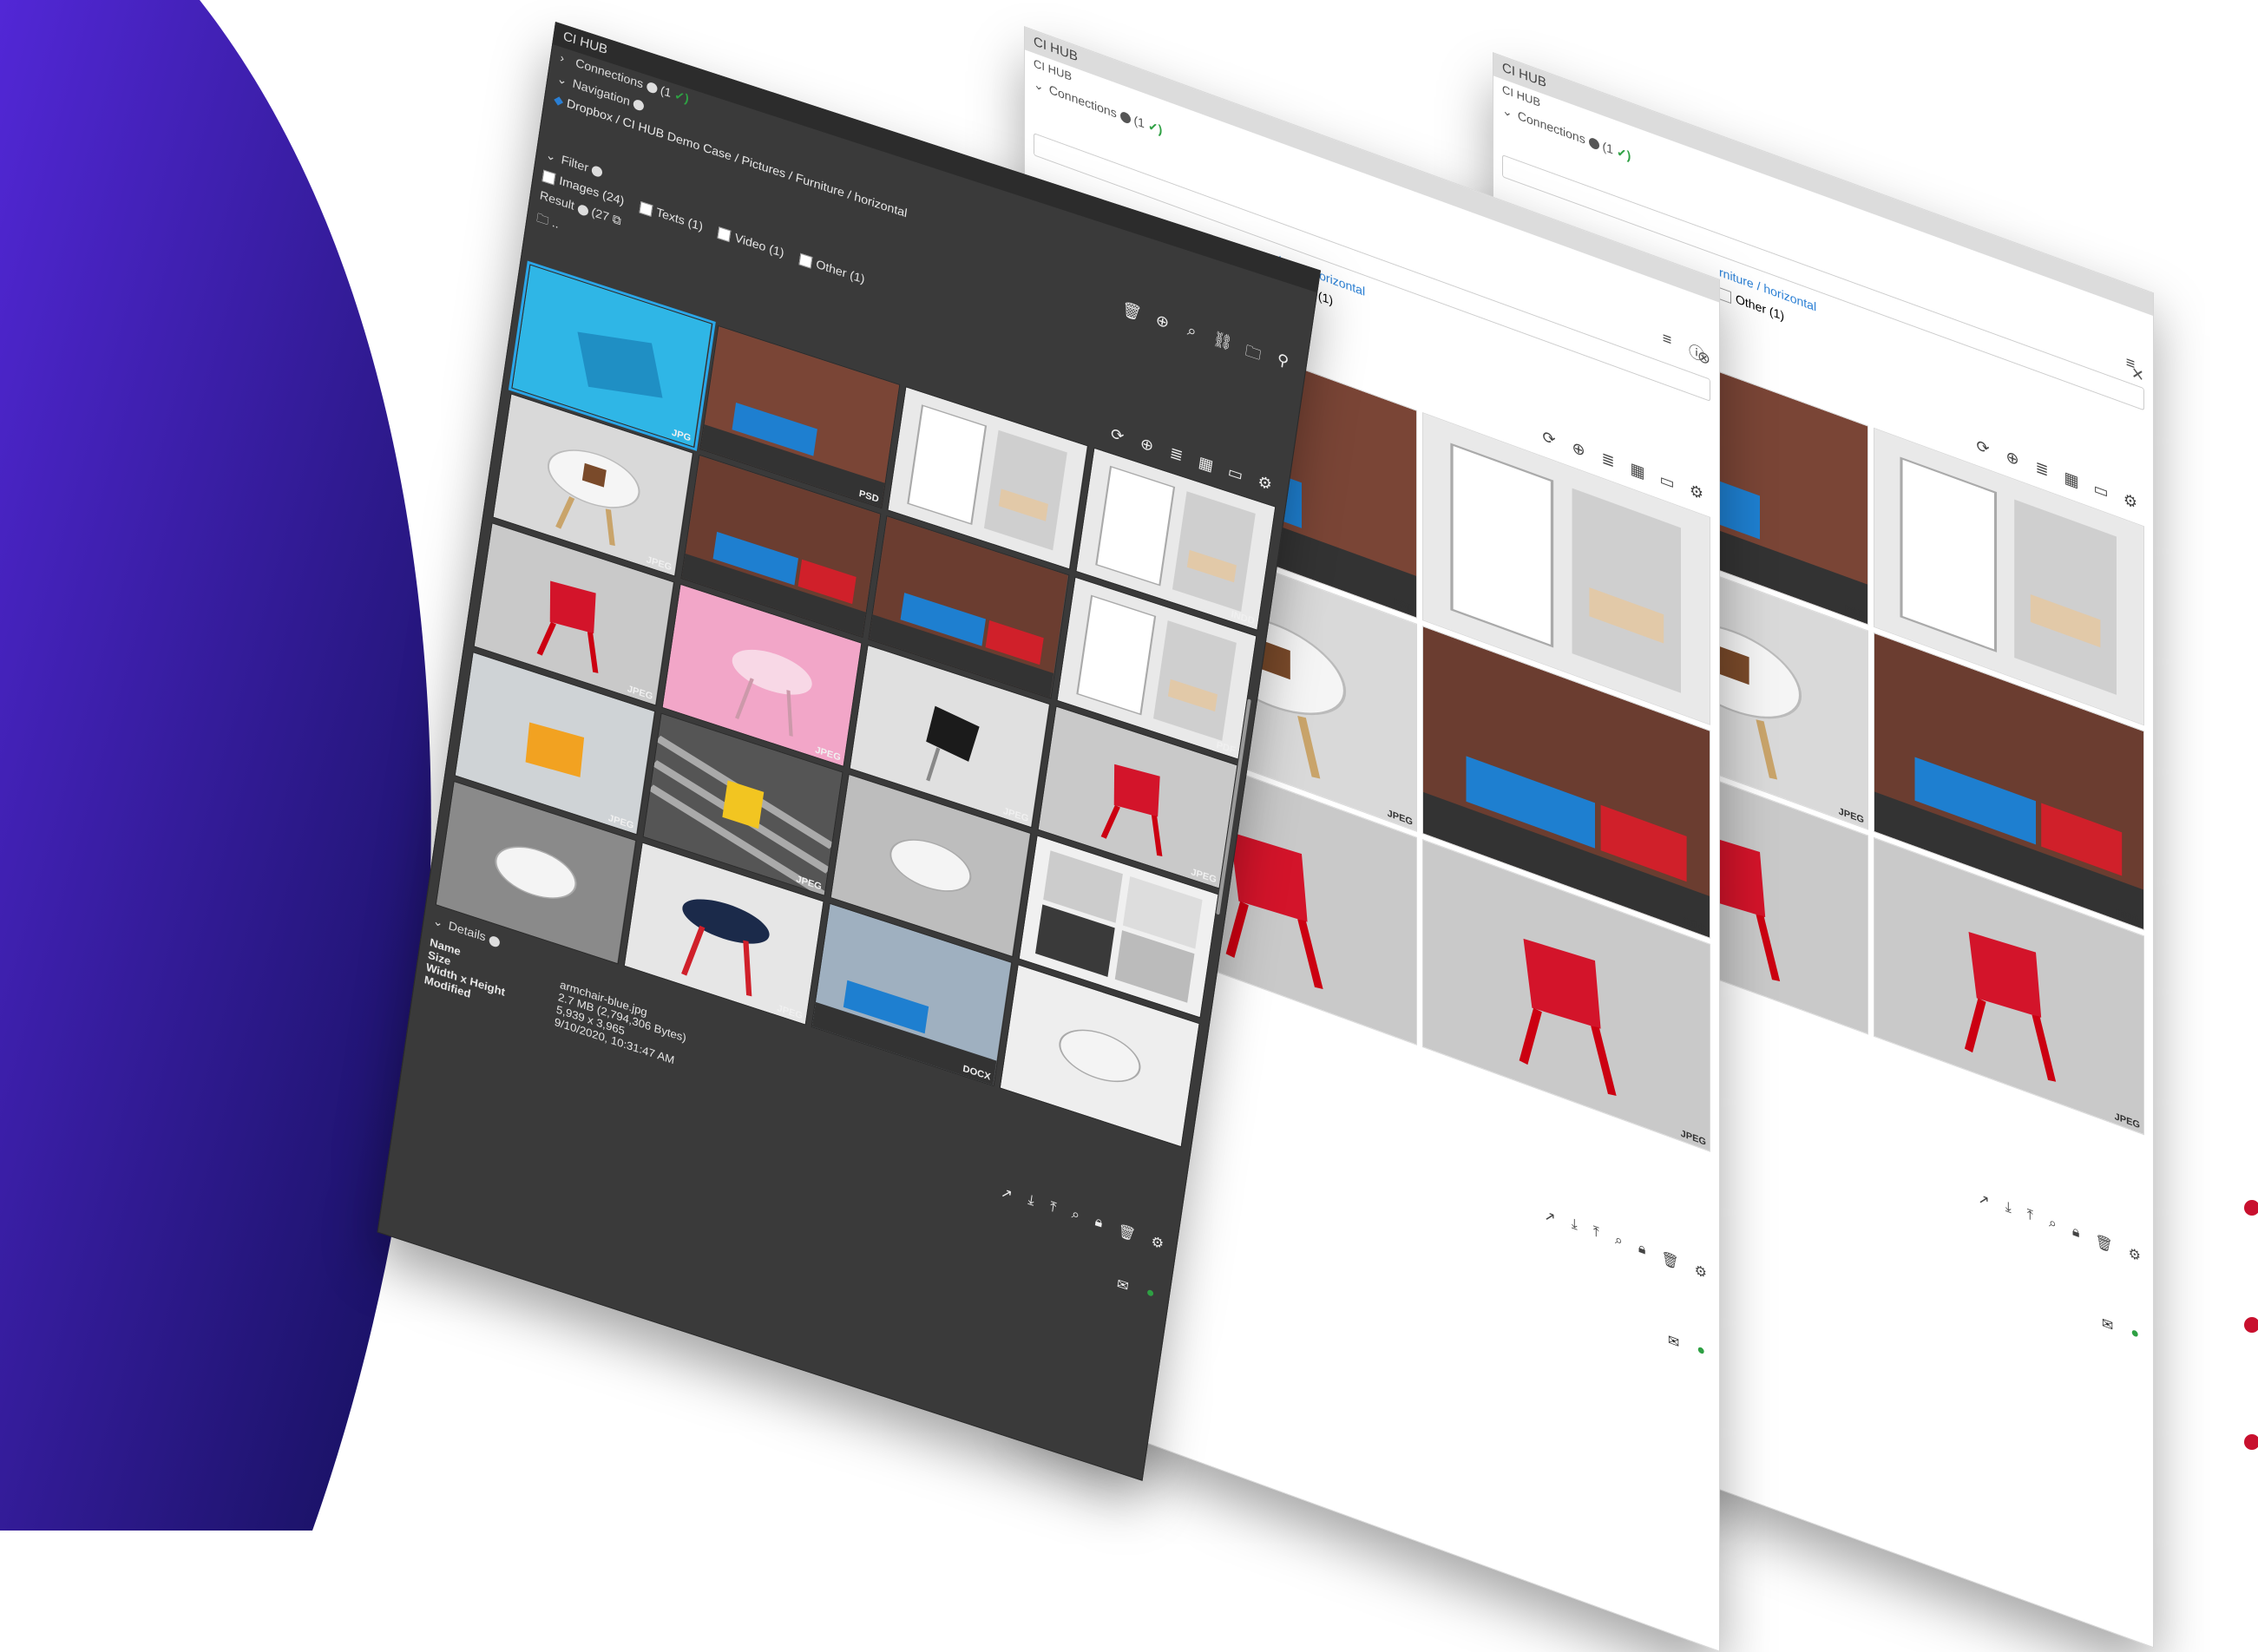 Image resolution: width=2258 pixels, height=1652 pixels. Describe the element at coordinates (1667, 342) in the screenshot. I see `menu-icon: ≡` at that location.